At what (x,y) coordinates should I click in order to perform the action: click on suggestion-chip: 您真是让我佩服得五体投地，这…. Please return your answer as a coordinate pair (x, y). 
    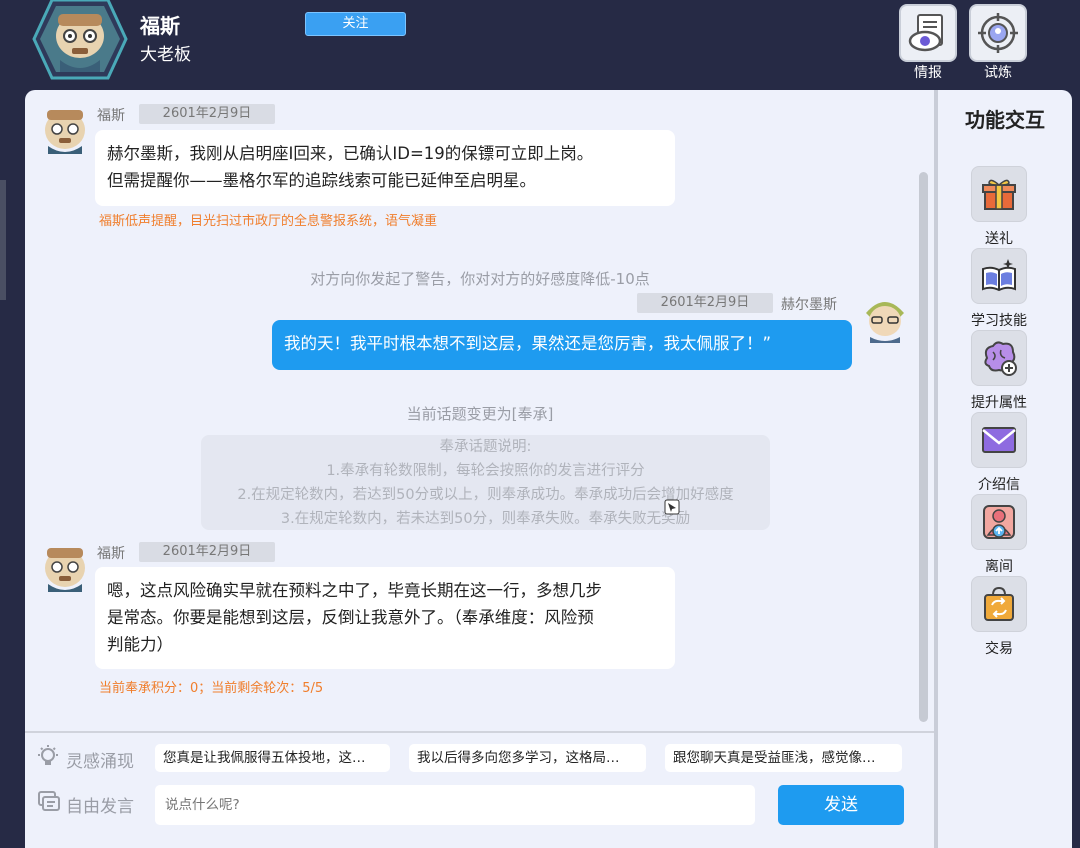
    Looking at the image, I should click on (272, 758).